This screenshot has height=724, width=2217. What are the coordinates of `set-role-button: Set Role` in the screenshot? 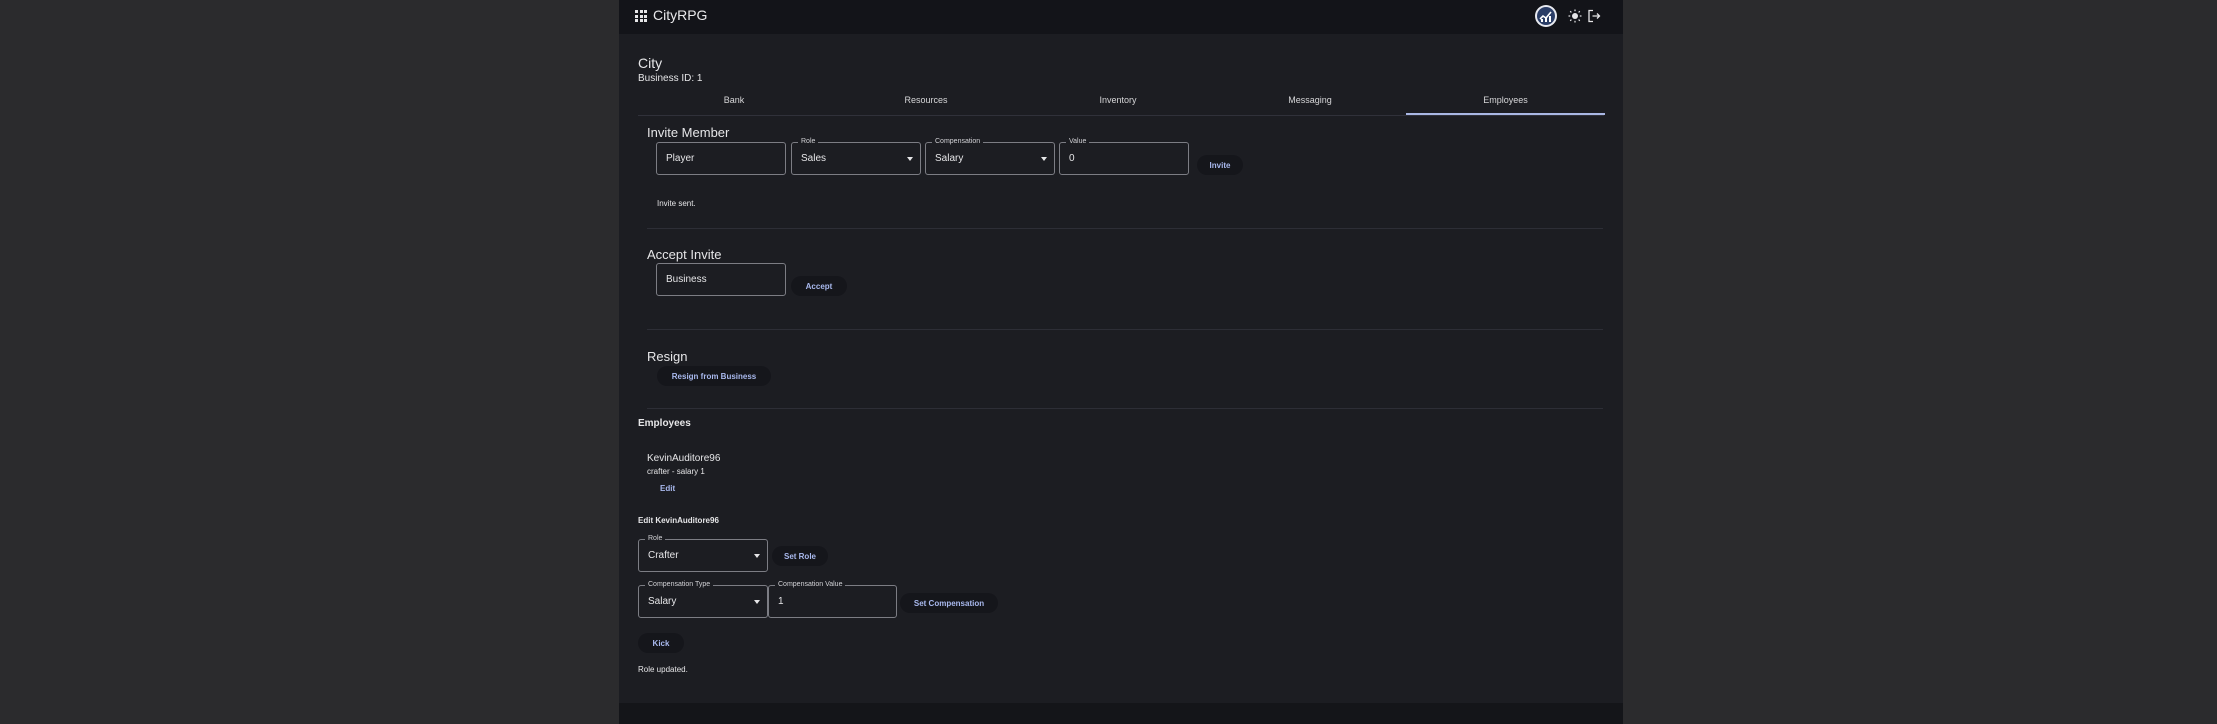 It's located at (800, 556).